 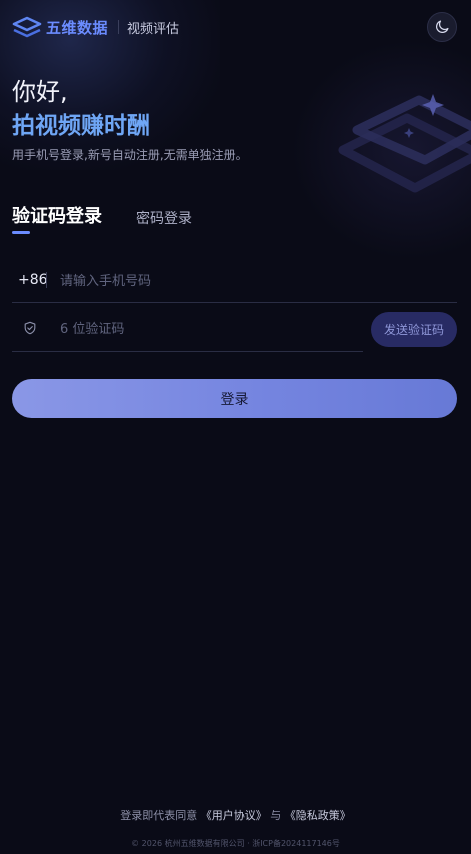 What do you see at coordinates (130, 155) in the screenshot?
I see `login-hint-text: 用手机号登录,新号自动注册,无需单独注册。` at bounding box center [130, 155].